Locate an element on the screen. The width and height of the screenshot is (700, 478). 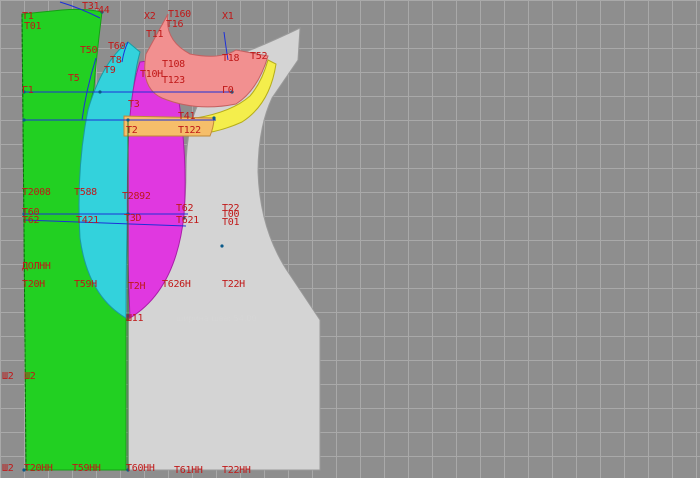
point-label-t62b: T62 is located at coordinates (30, 221).